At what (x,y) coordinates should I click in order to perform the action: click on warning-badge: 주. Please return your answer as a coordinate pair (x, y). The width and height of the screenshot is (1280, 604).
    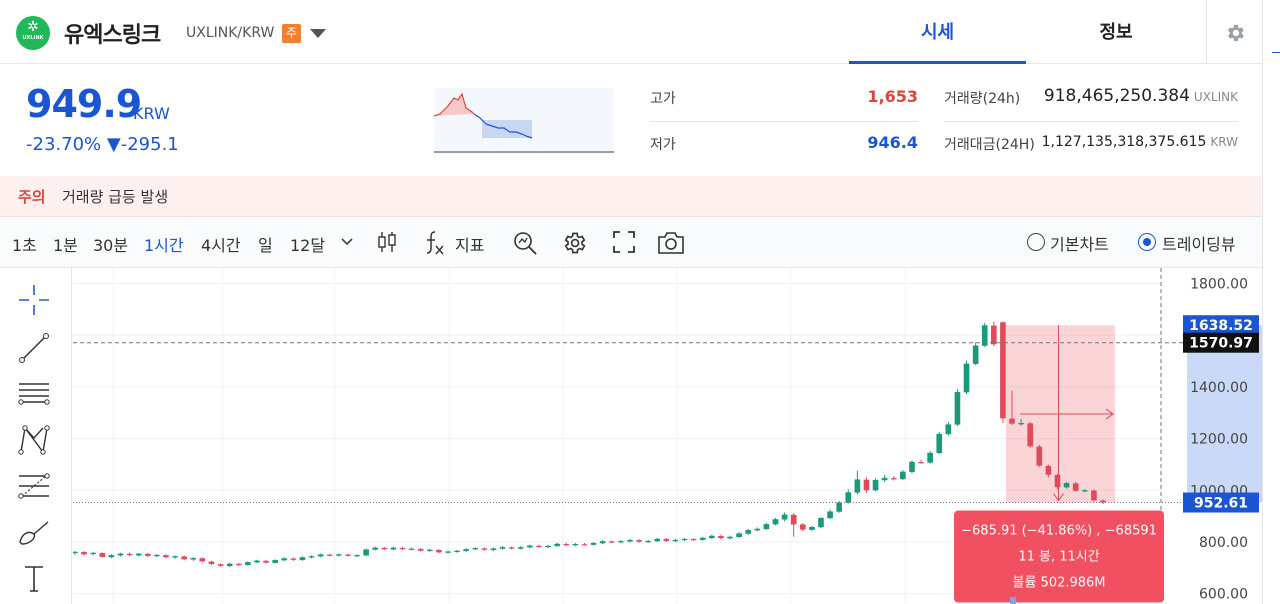
    Looking at the image, I should click on (291, 33).